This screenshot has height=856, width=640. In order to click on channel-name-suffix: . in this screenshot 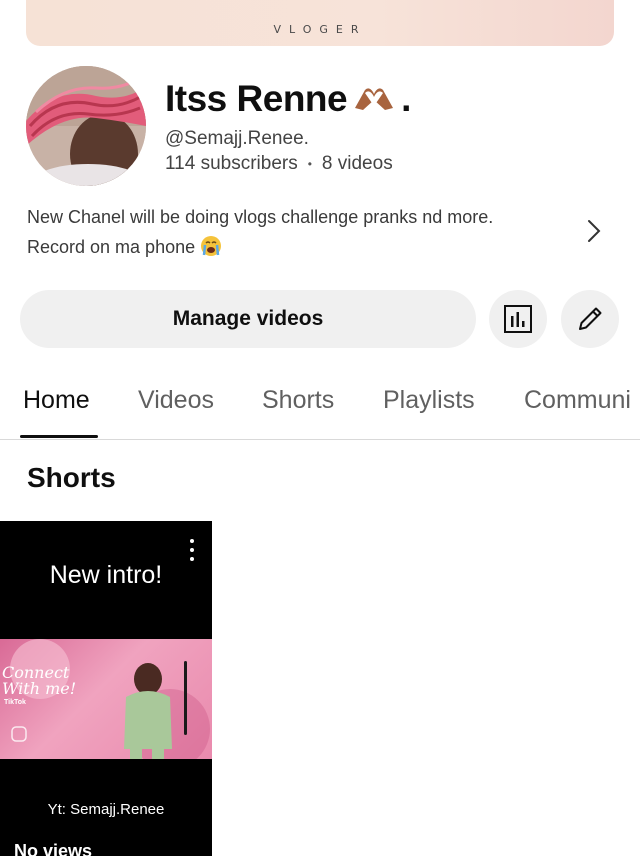, I will do `click(406, 98)`.